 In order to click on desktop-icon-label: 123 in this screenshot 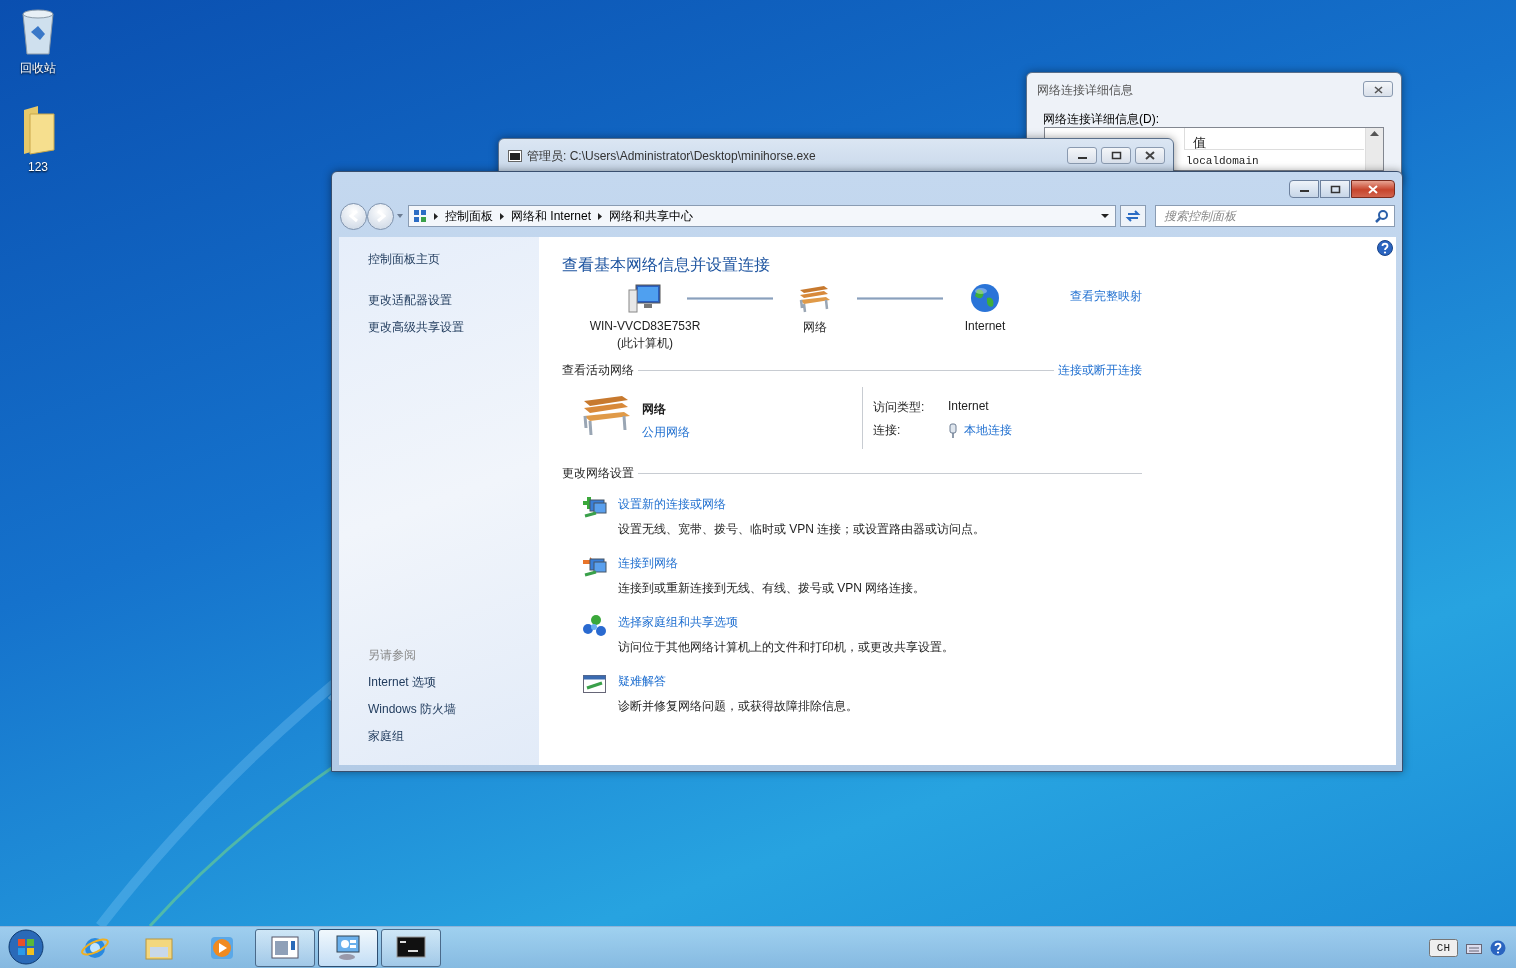, I will do `click(38, 167)`.